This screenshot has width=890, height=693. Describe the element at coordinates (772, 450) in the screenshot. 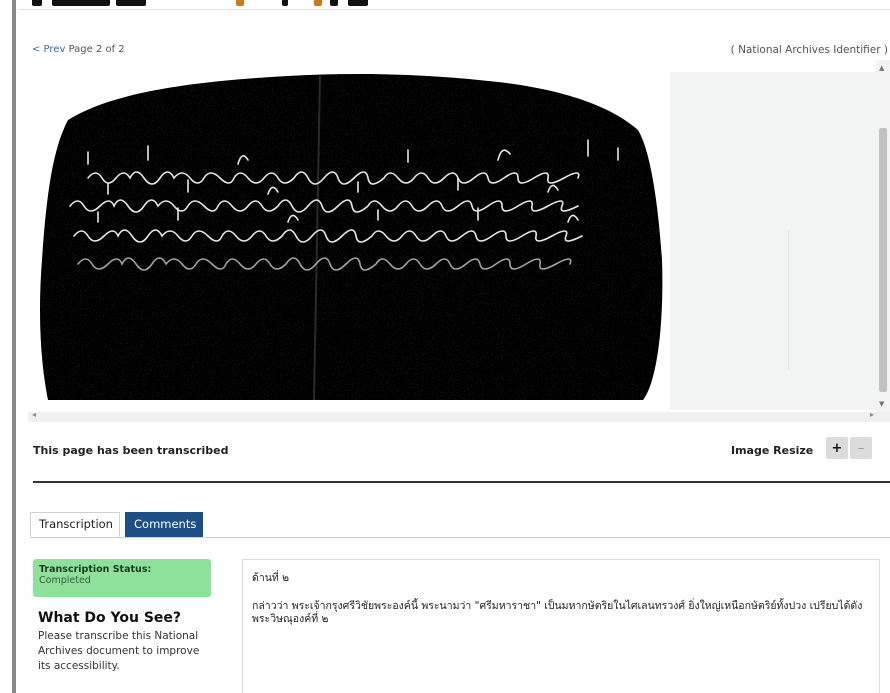

I see `image-resize-label: Image Resize` at that location.